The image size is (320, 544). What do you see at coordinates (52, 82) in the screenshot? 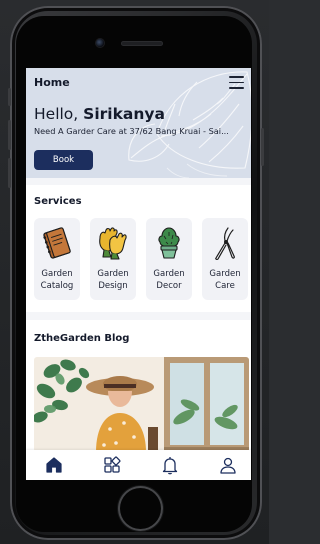
I see `page-title: Home` at bounding box center [52, 82].